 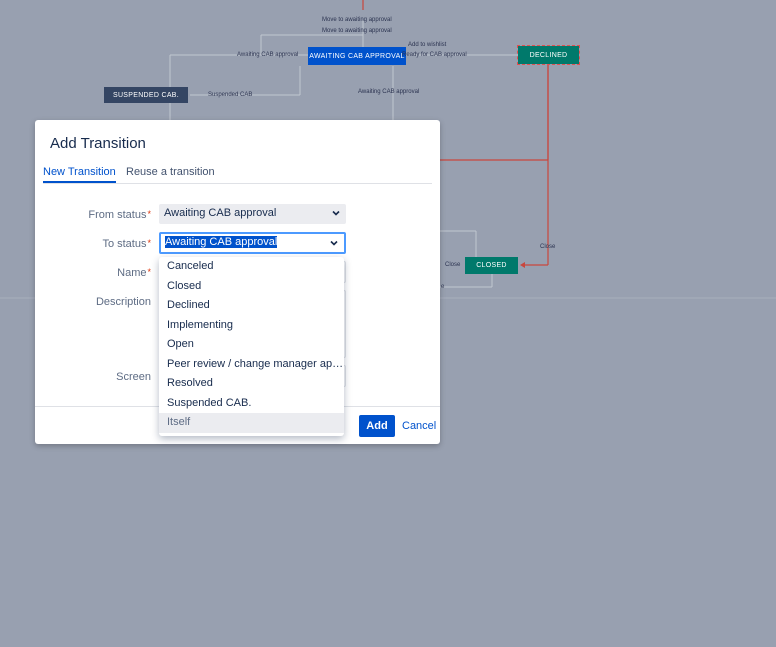 I want to click on edge-label-move-2: Move to awaiting approval, so click(x=357, y=31).